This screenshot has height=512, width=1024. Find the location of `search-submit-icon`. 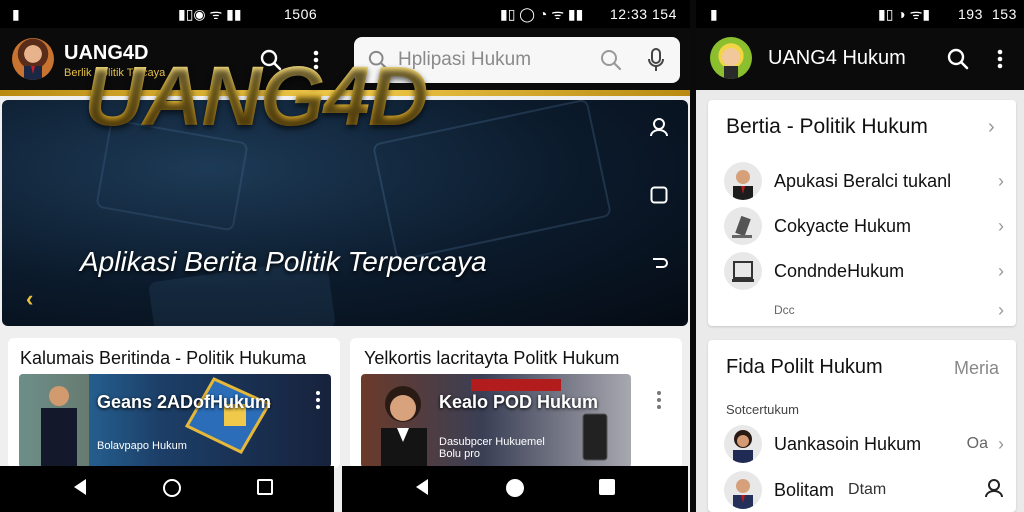

search-submit-icon is located at coordinates (611, 60).